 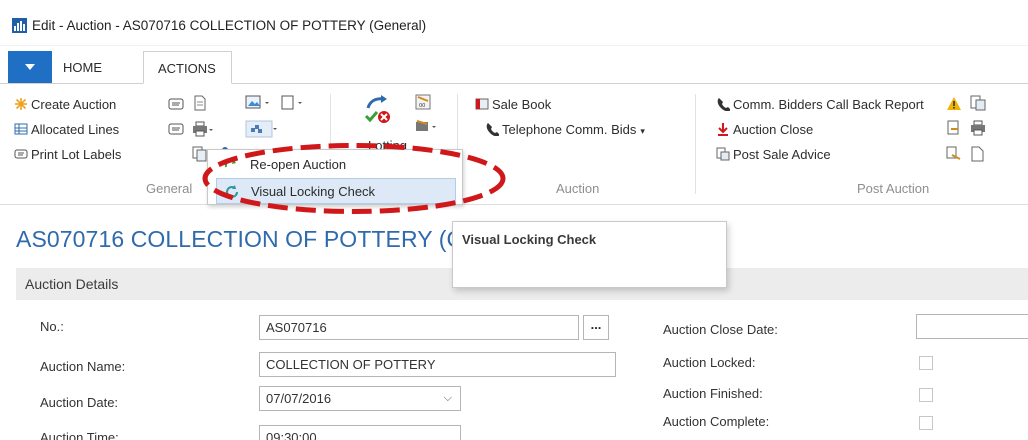 What do you see at coordinates (828, 104) in the screenshot?
I see `comm-bidders-report-label: Comm. Bidders Call Back Report` at bounding box center [828, 104].